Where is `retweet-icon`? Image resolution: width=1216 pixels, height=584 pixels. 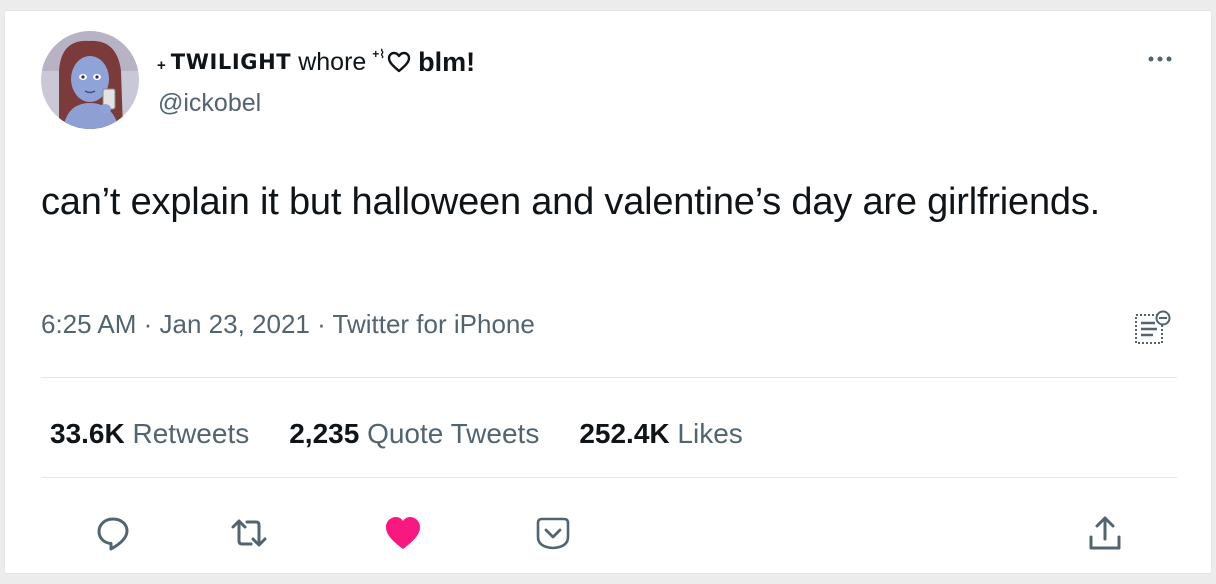
retweet-icon is located at coordinates (249, 533).